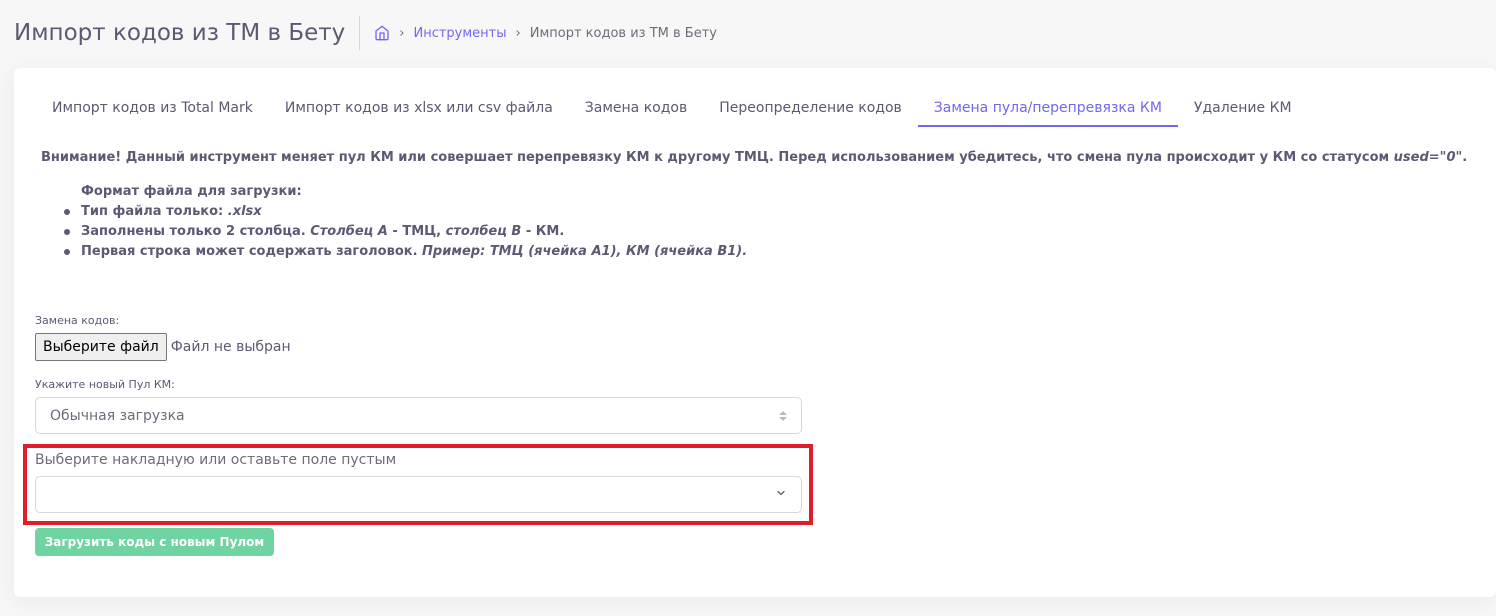 This screenshot has height=616, width=1496. Describe the element at coordinates (404, 212) in the screenshot. I see `format-item: Тип файла только: .xlsx` at that location.